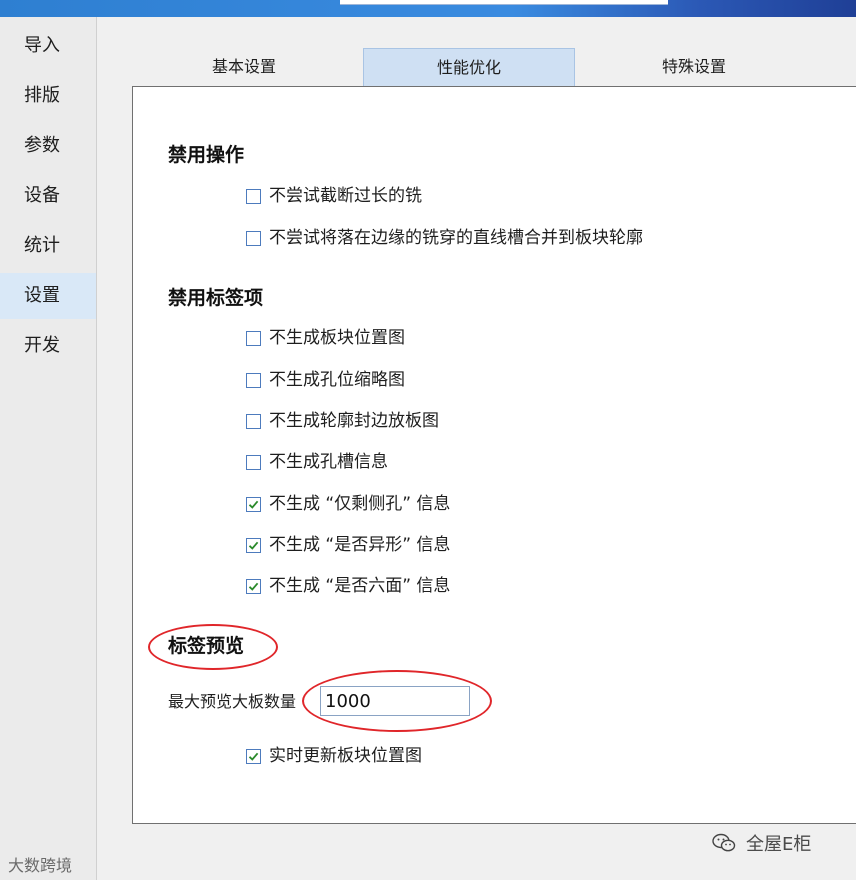  What do you see at coordinates (360, 545) in the screenshot?
I see `option-label: 不生成 “是否异形” 信息` at bounding box center [360, 545].